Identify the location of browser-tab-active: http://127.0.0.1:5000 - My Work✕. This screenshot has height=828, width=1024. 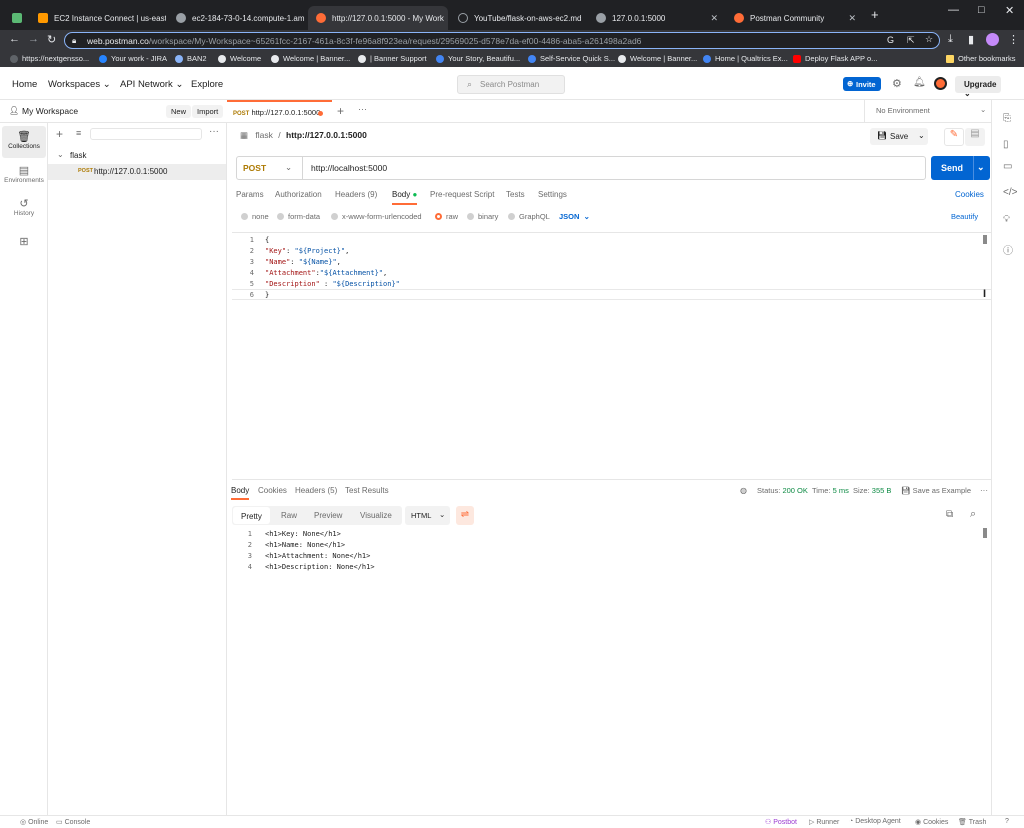
(378, 18).